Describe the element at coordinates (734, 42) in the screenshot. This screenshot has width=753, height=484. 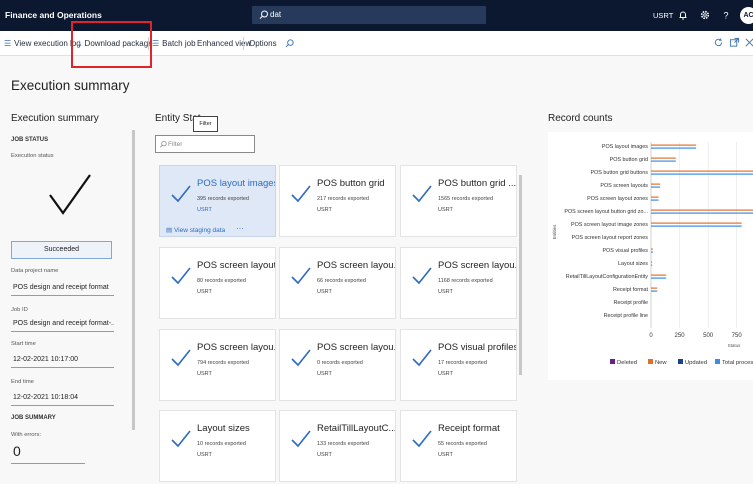
I see `open-new-window-icon` at that location.